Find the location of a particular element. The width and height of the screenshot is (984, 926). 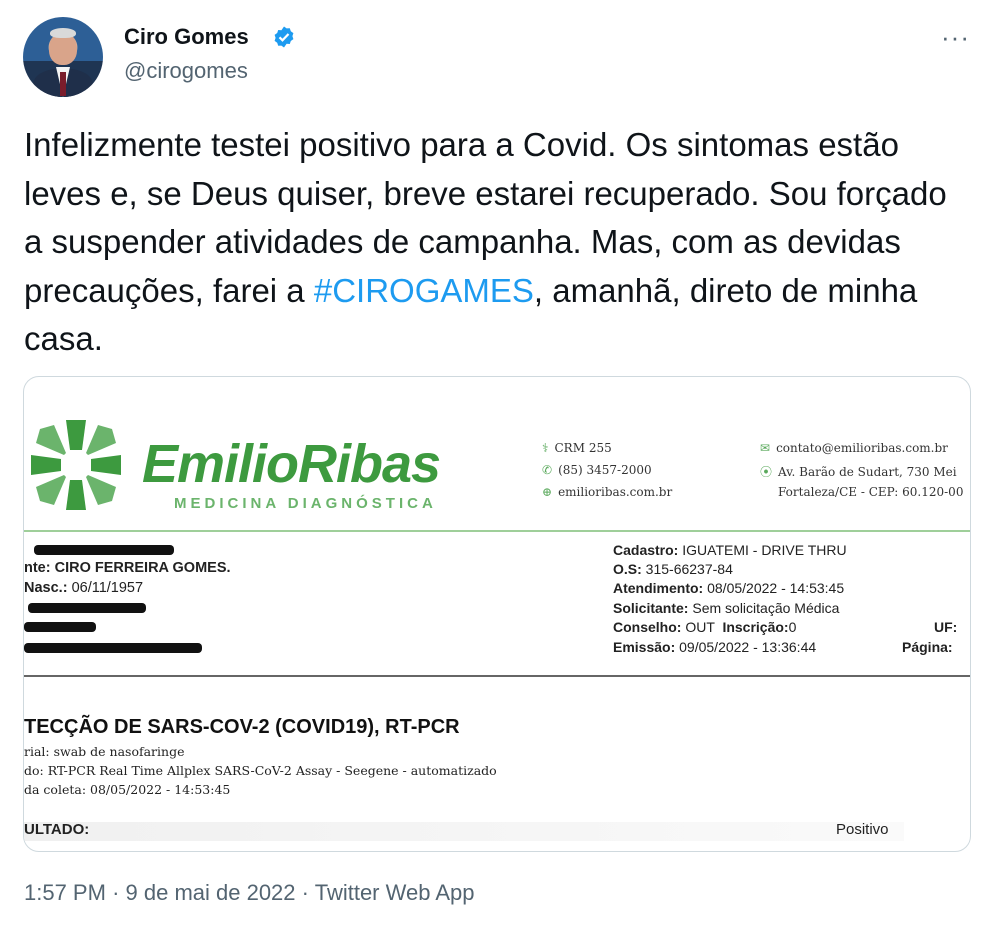

section-divider is located at coordinates (497, 676).